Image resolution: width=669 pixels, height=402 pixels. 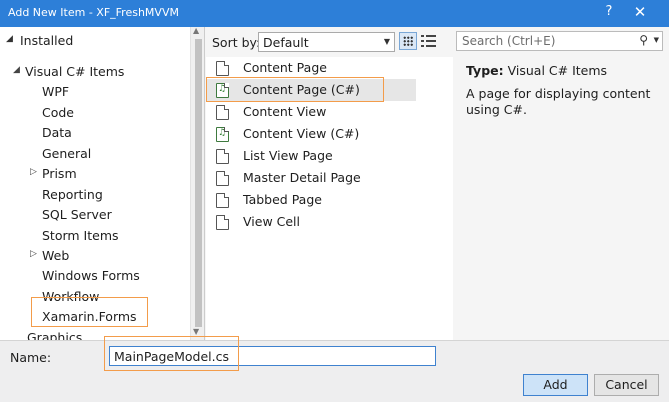 What do you see at coordinates (326, 42) in the screenshot?
I see `sort-select: Default ▼` at bounding box center [326, 42].